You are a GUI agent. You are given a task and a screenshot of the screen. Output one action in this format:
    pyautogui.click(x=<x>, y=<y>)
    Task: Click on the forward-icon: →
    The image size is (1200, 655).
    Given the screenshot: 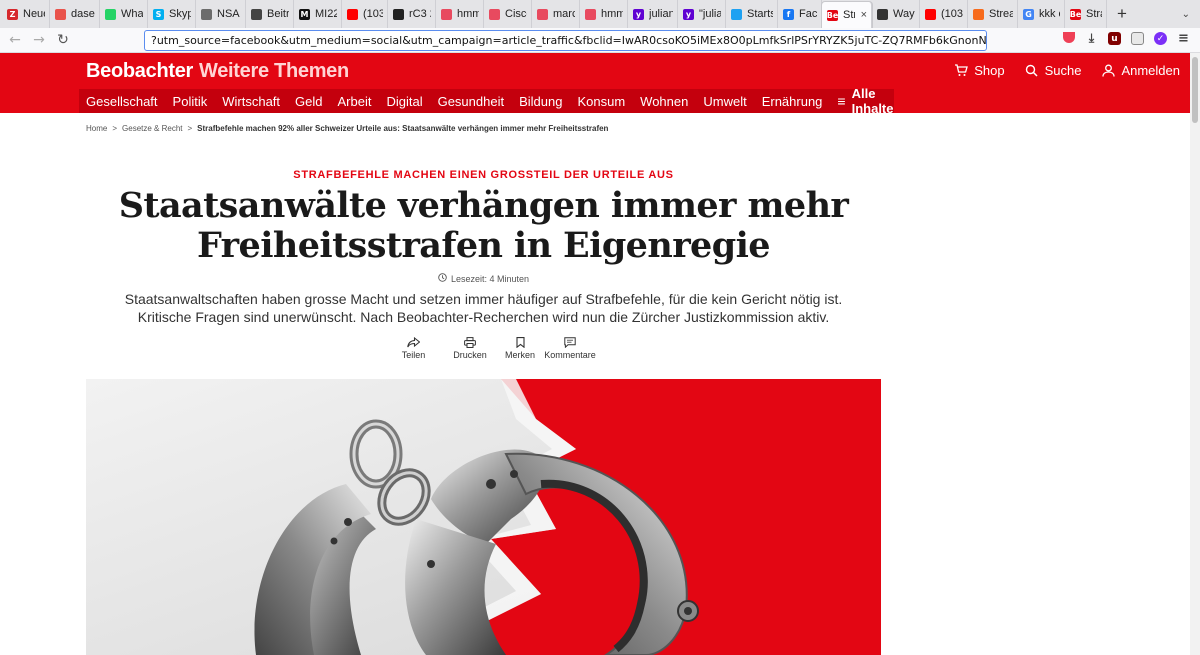 What is the action you would take?
    pyautogui.click(x=39, y=40)
    